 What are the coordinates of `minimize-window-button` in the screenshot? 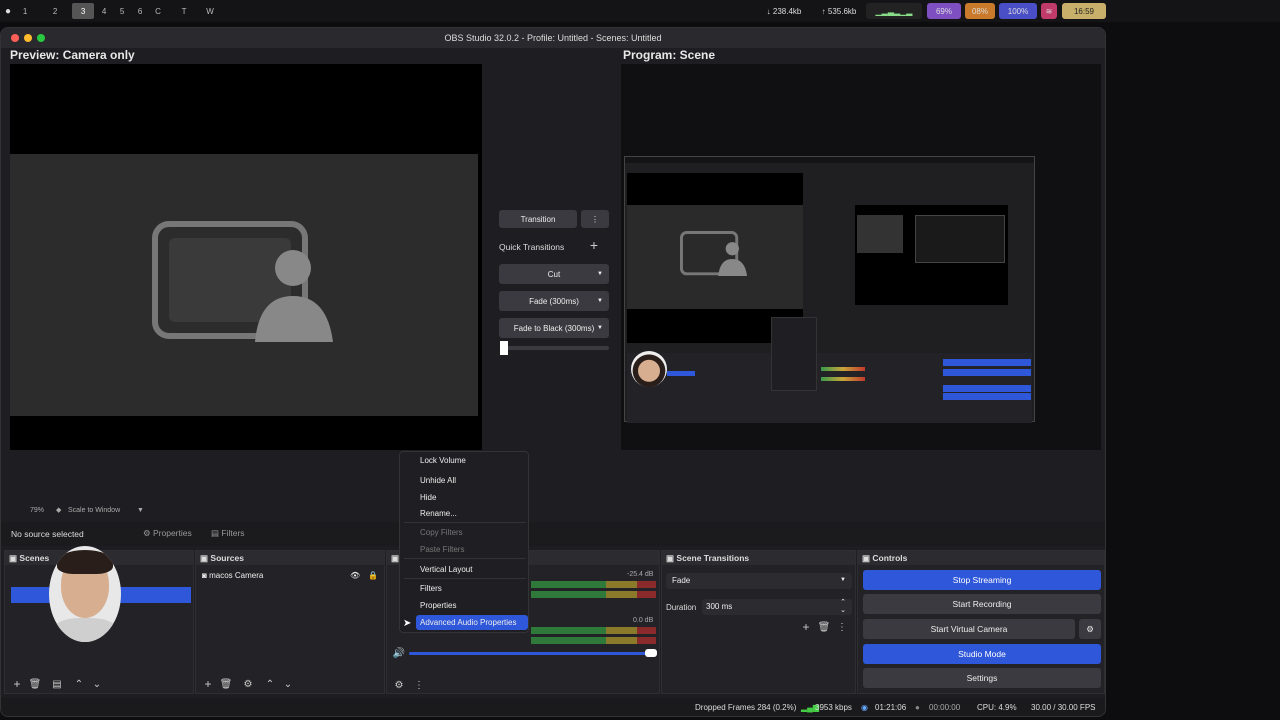 It's located at (28, 38).